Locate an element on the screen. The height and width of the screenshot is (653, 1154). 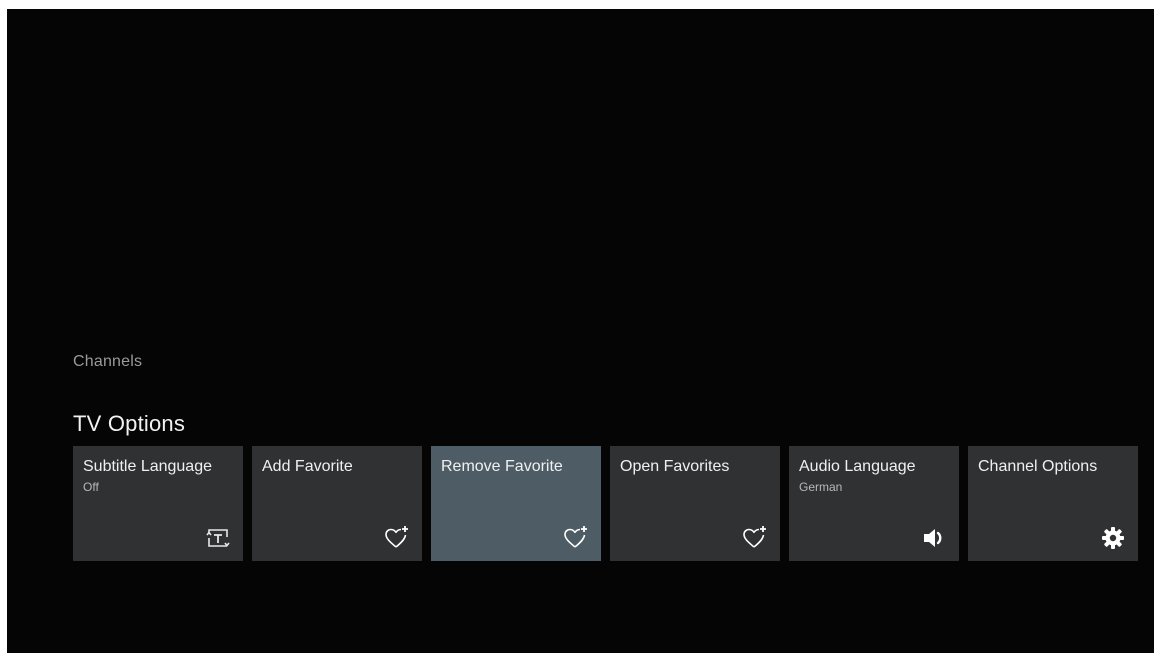
speaker-icon is located at coordinates (934, 538).